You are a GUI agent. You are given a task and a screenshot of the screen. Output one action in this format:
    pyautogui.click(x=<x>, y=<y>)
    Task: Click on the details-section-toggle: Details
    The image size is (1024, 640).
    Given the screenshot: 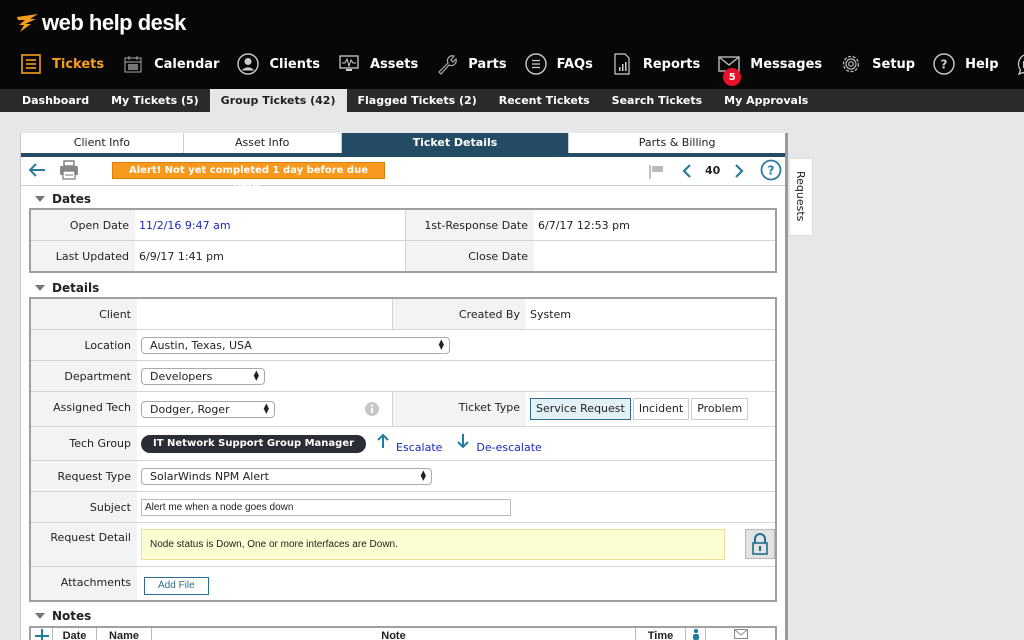 What is the action you would take?
    pyautogui.click(x=403, y=288)
    